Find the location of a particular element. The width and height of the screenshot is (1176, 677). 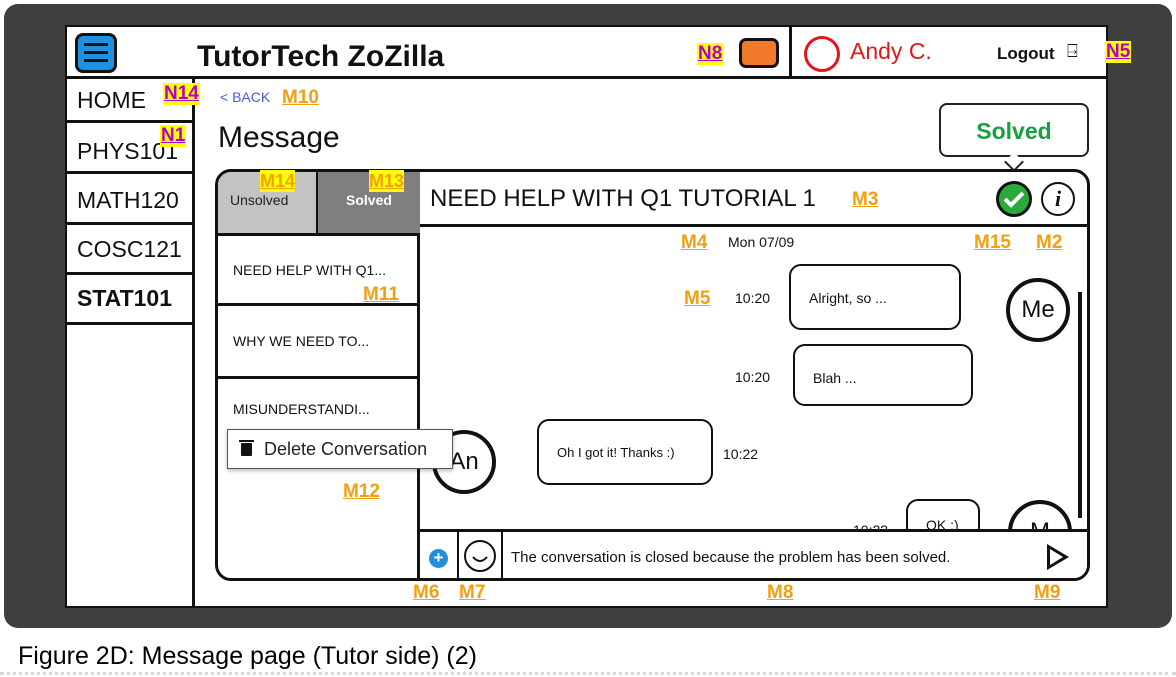

sidebar-item-math120: MATH120 is located at coordinates (131, 199).